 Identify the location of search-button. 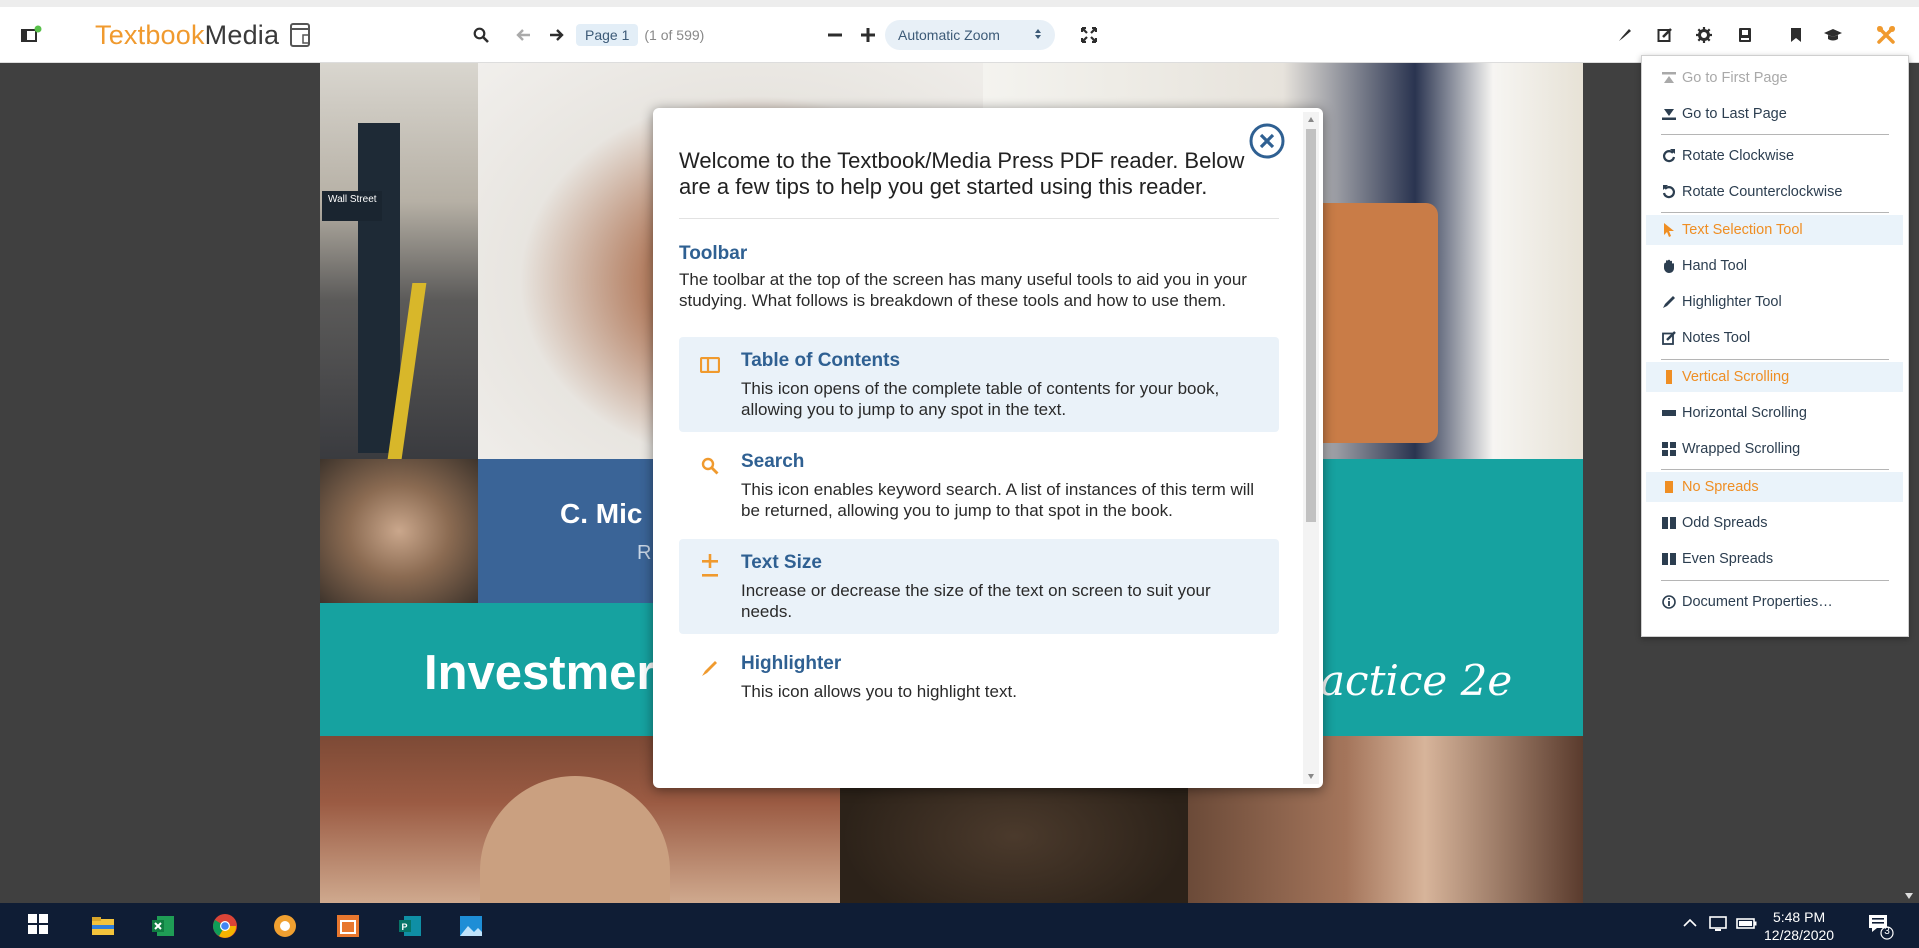
(481, 35).